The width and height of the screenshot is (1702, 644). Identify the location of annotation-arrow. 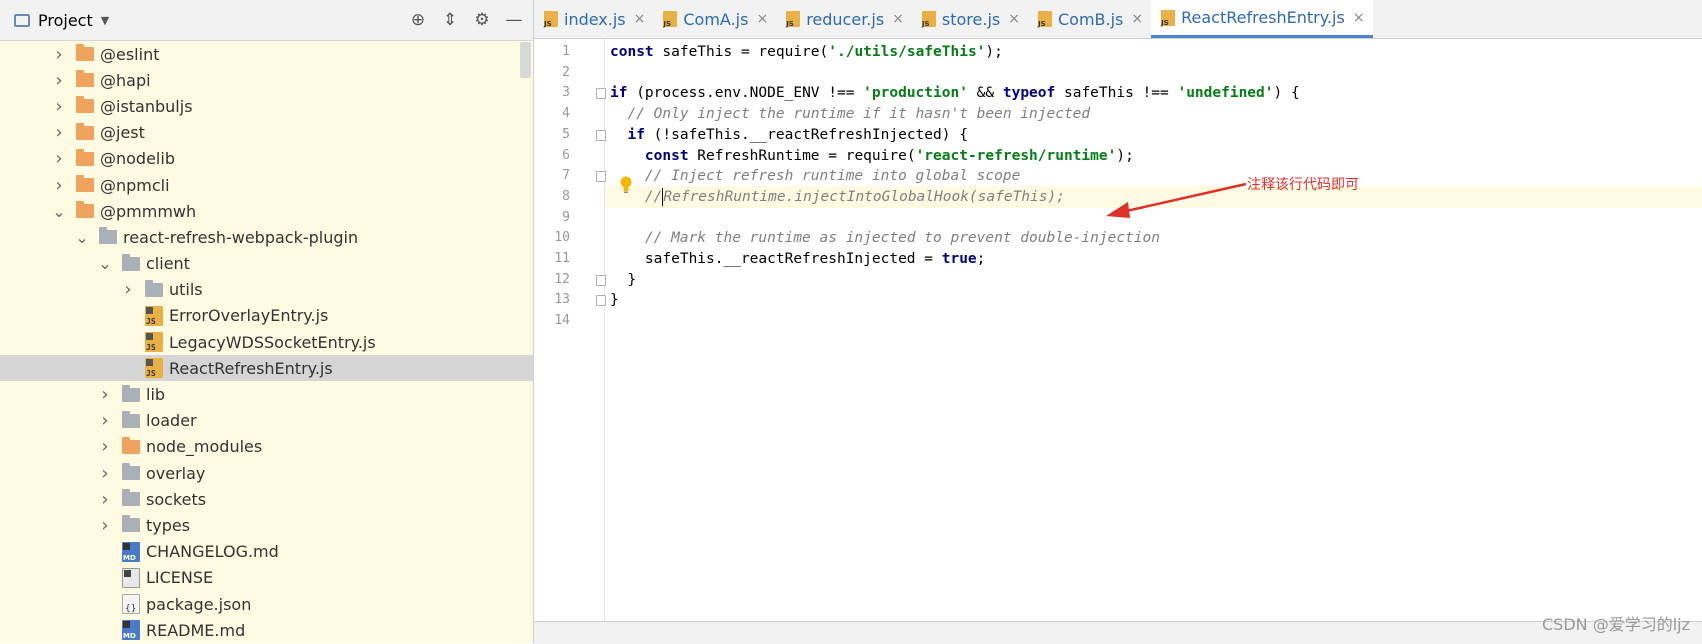
(1176, 200).